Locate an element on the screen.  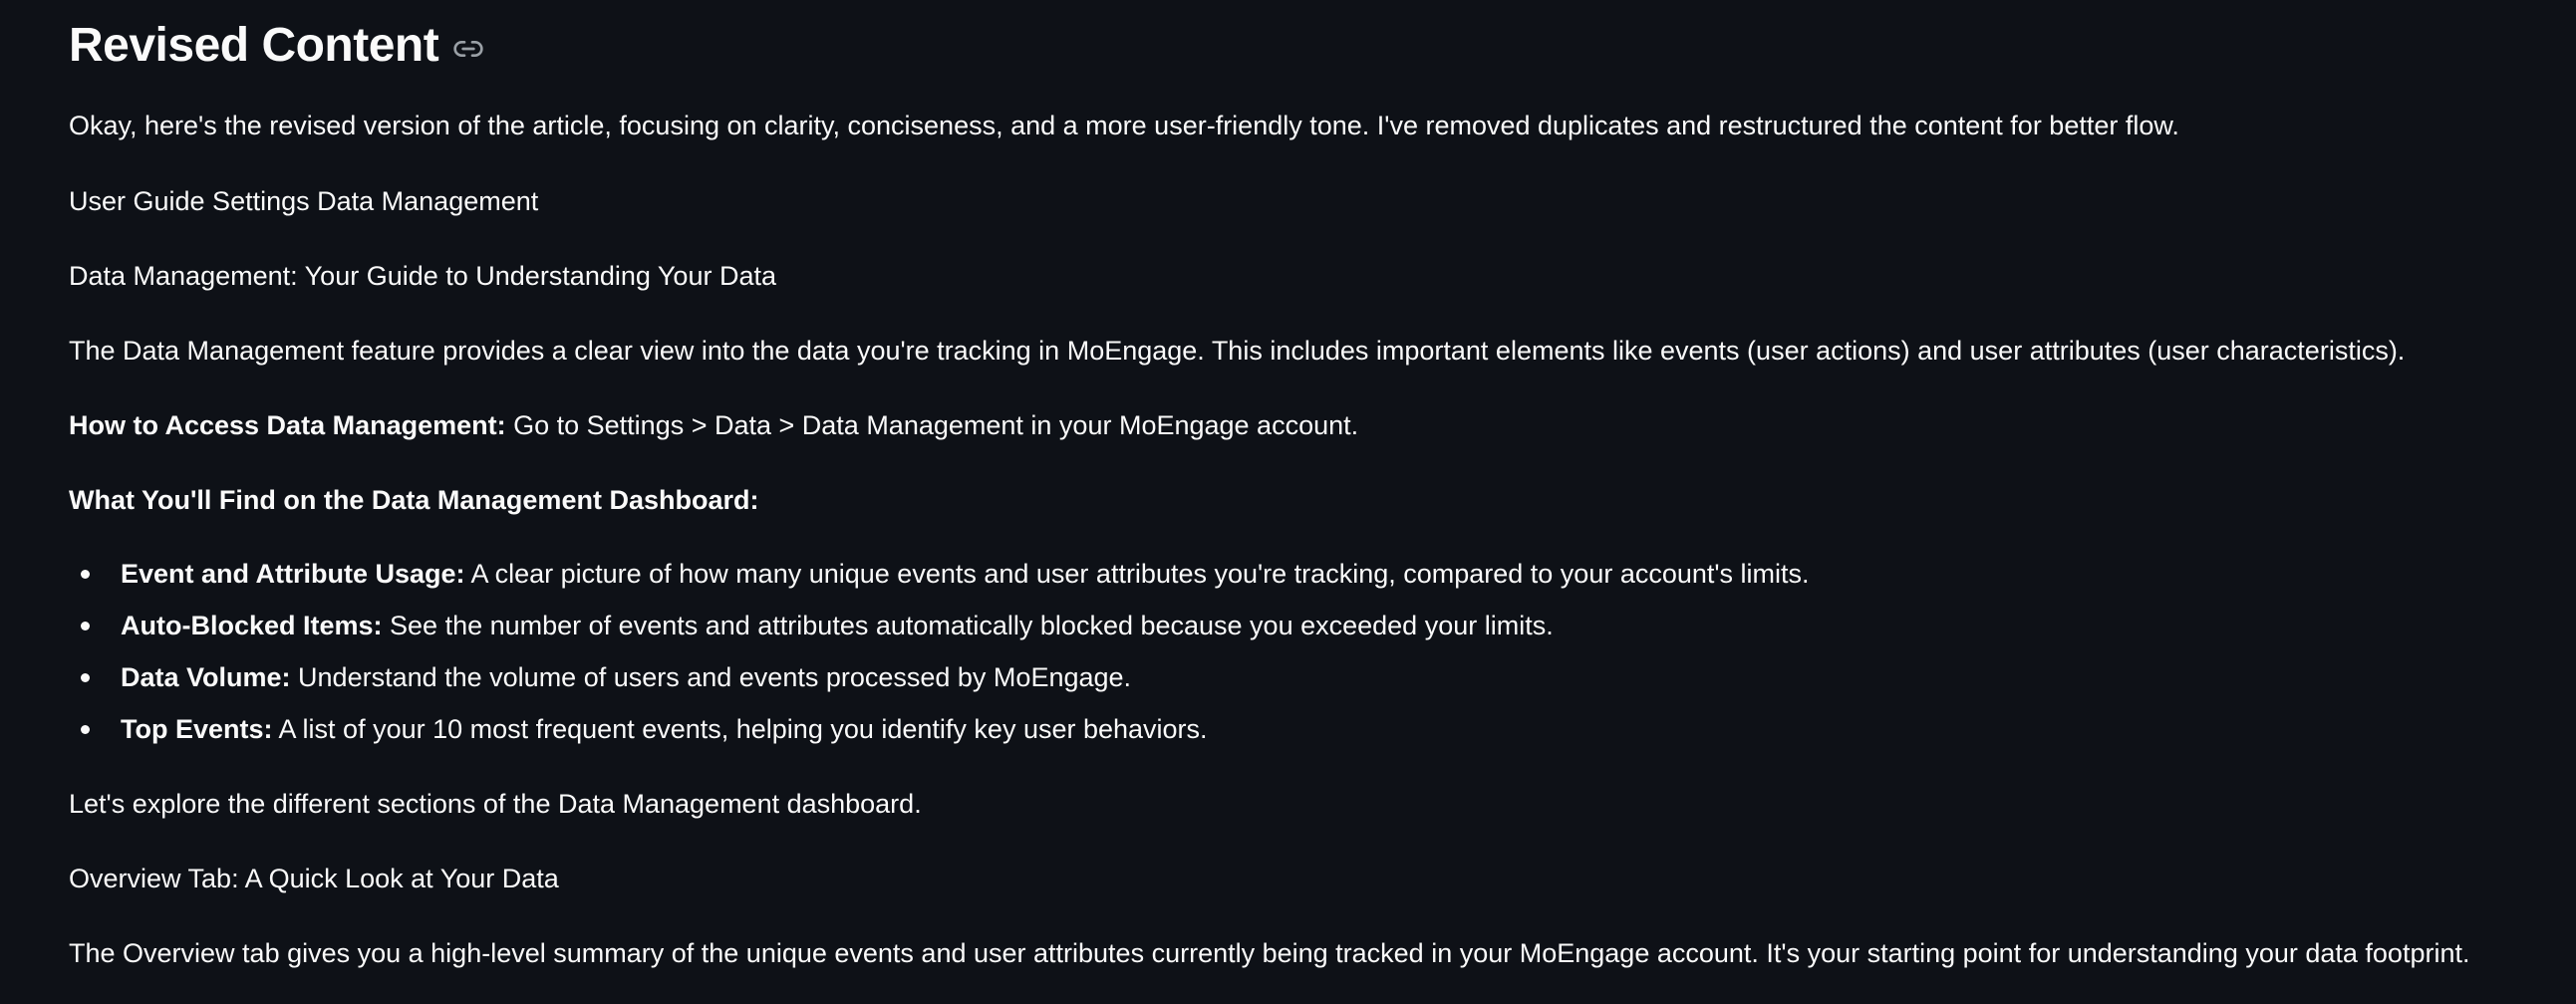
list-item-label: Data Volume: is located at coordinates (206, 677).